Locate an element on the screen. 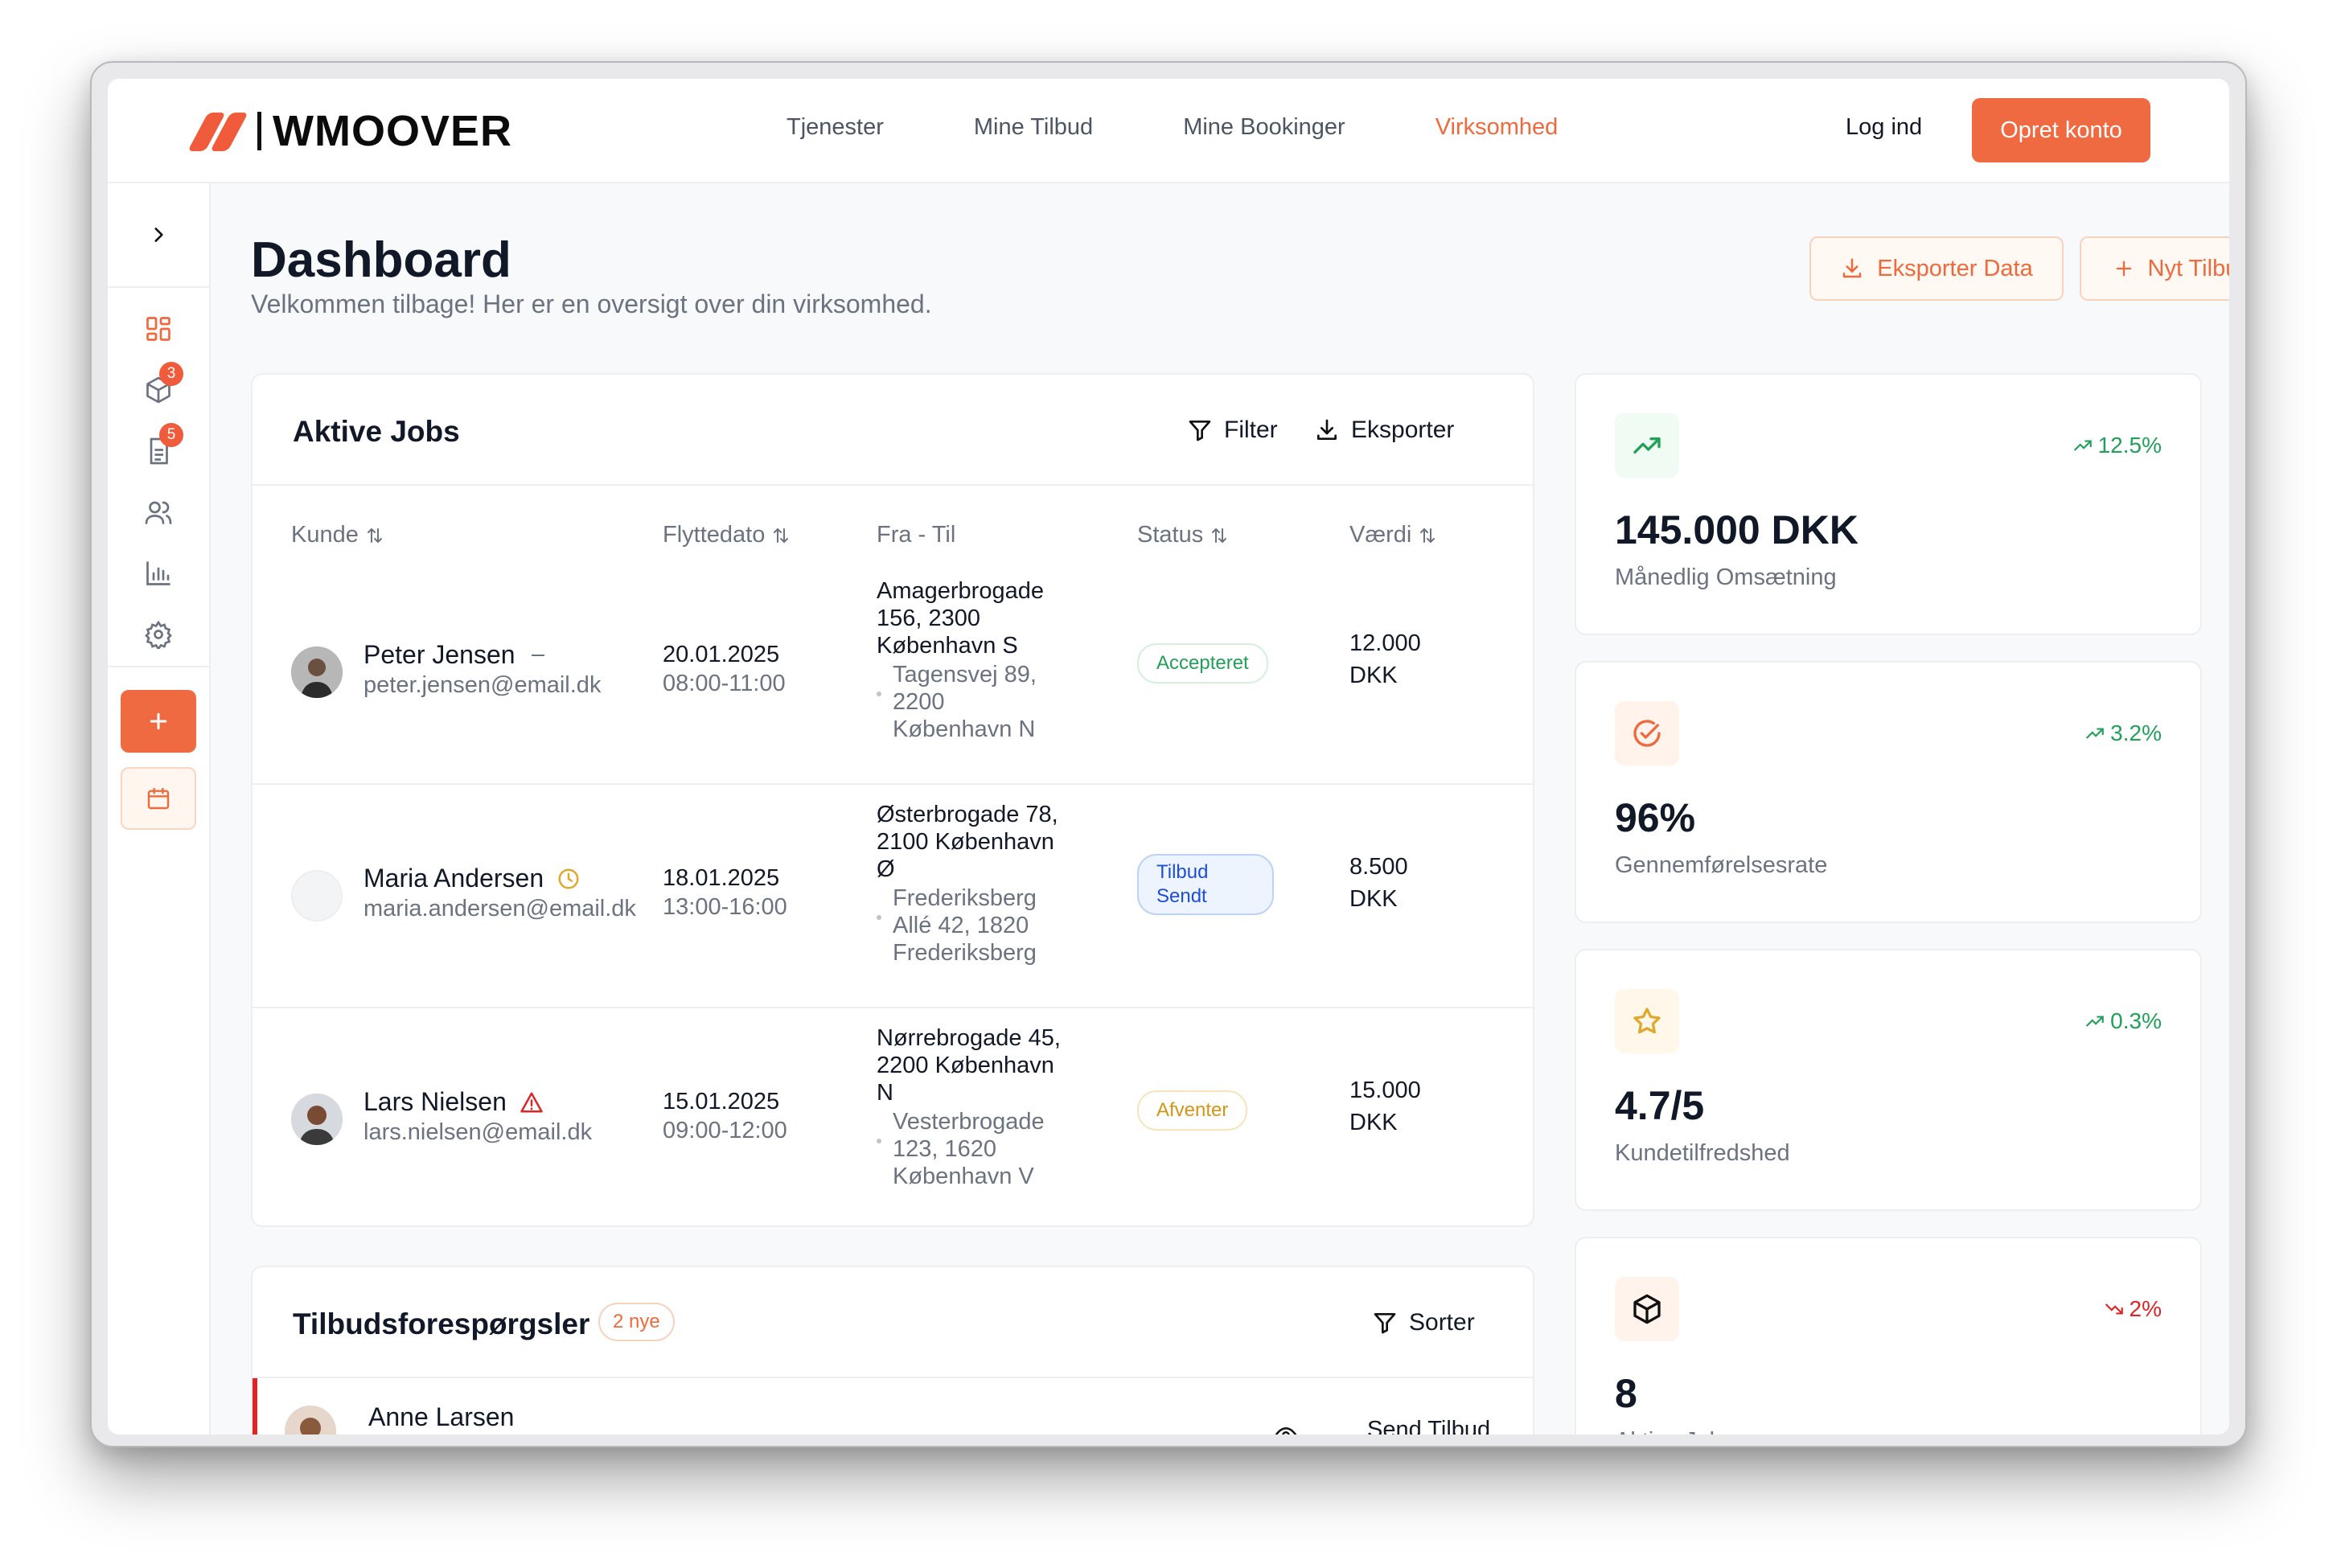 The height and width of the screenshot is (1568, 2337). sidebar-item-settings is located at coordinates (158, 634).